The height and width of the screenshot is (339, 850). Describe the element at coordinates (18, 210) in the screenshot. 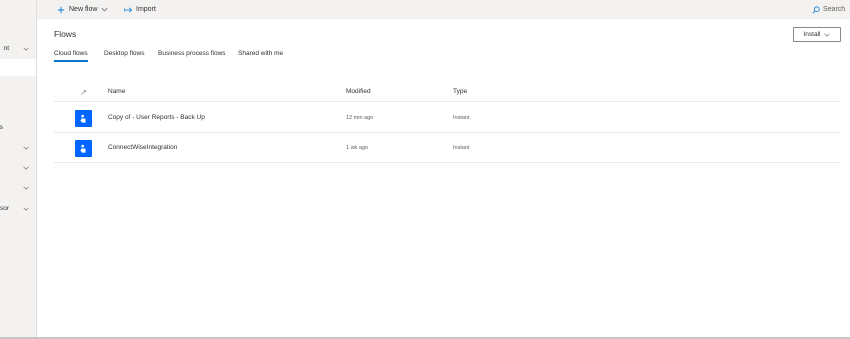

I see `nav-item-6: visor` at that location.